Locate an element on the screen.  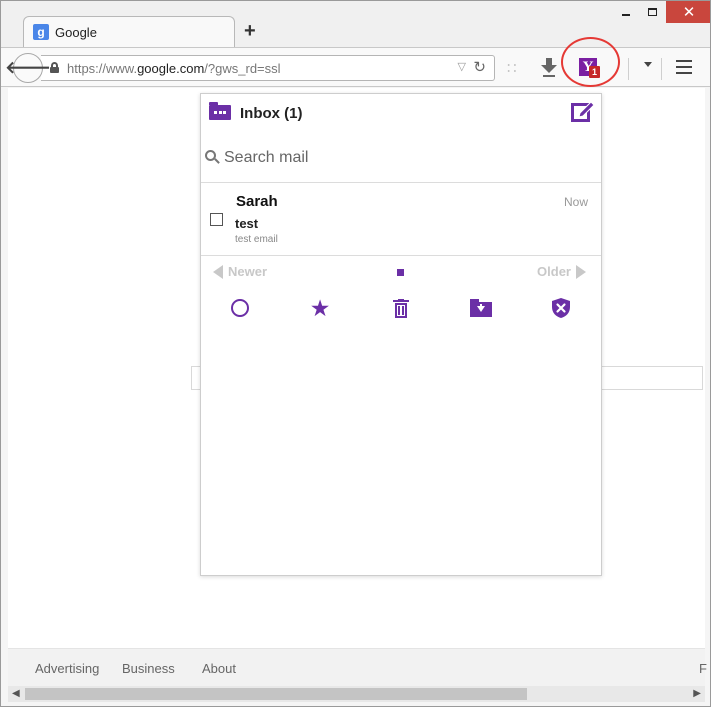
unread-count-badge: 1 is located at coordinates (594, 72).